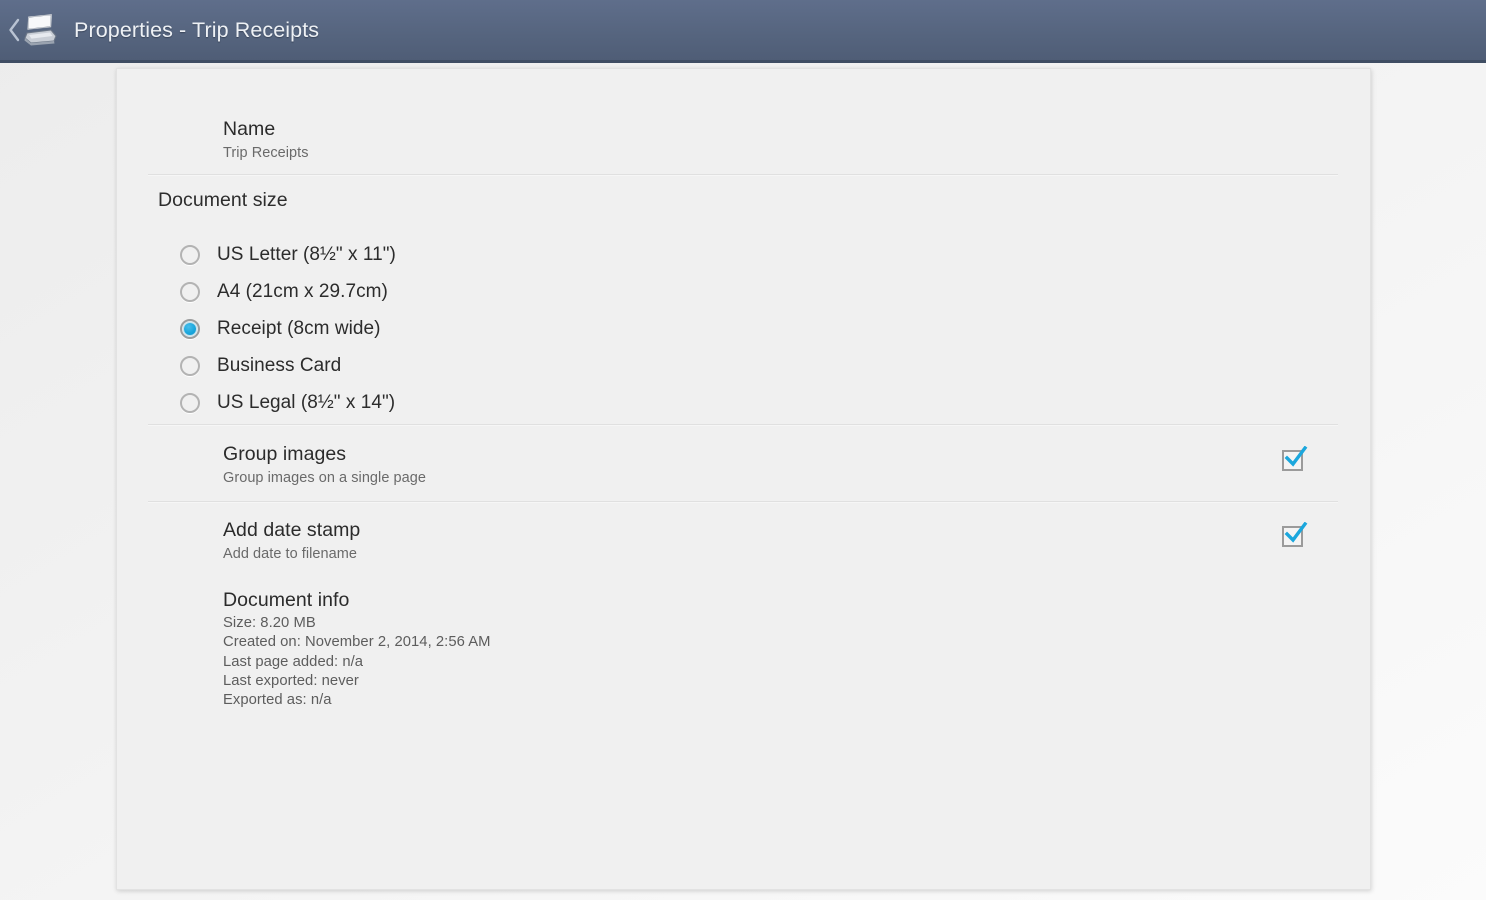 Image resolution: width=1486 pixels, height=900 pixels. What do you see at coordinates (40, 30) in the screenshot?
I see `scanner-icon` at bounding box center [40, 30].